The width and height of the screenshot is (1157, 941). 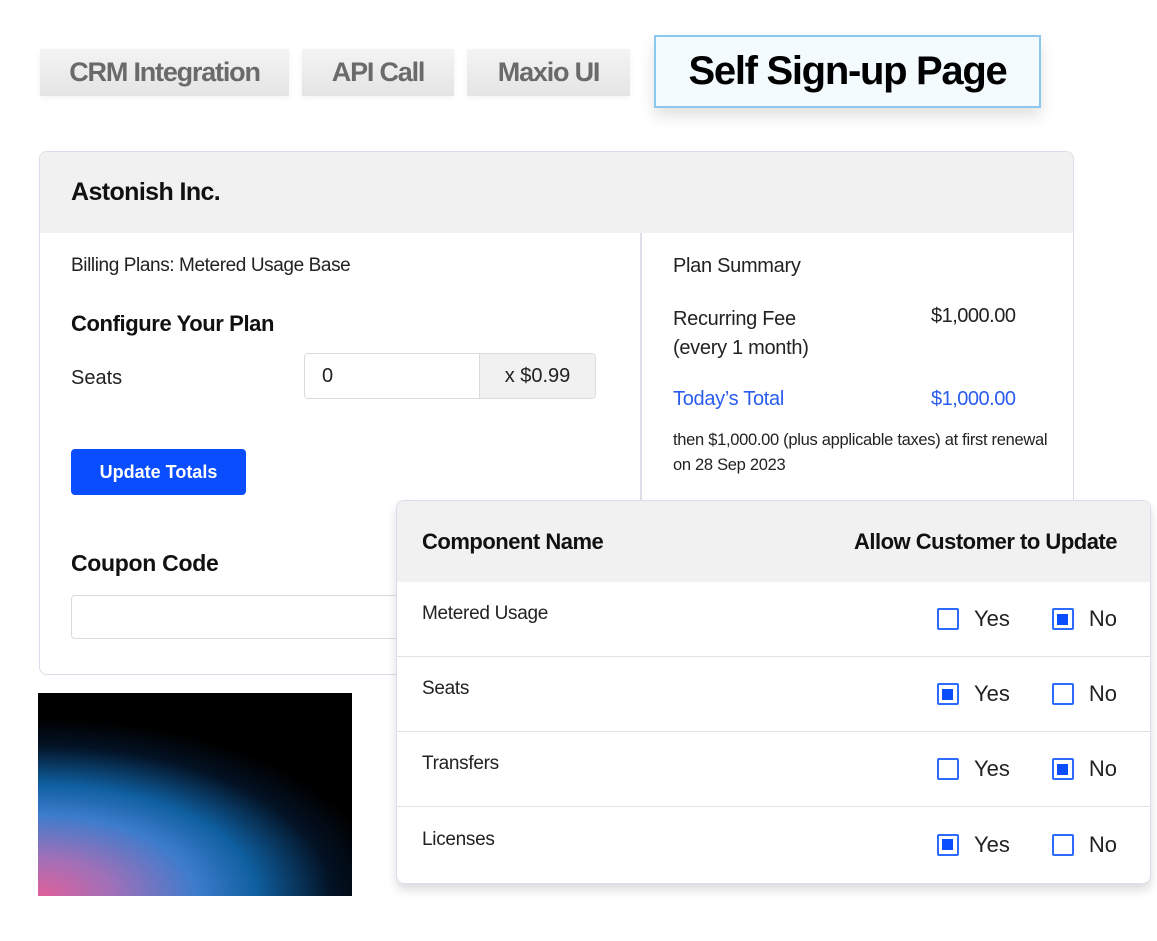 I want to click on coupon-code-title: Coupon Code, so click(x=145, y=563).